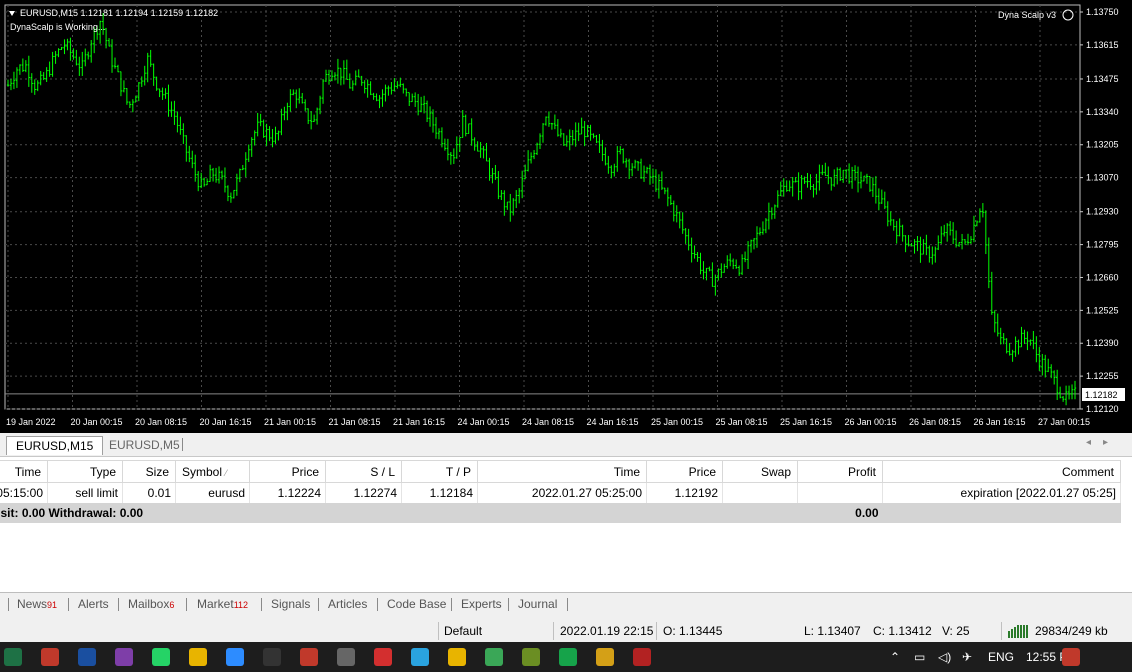 This screenshot has height=672, width=1132. Describe the element at coordinates (1102, 45) in the screenshot. I see `y-tick-label: 1.13615` at that location.